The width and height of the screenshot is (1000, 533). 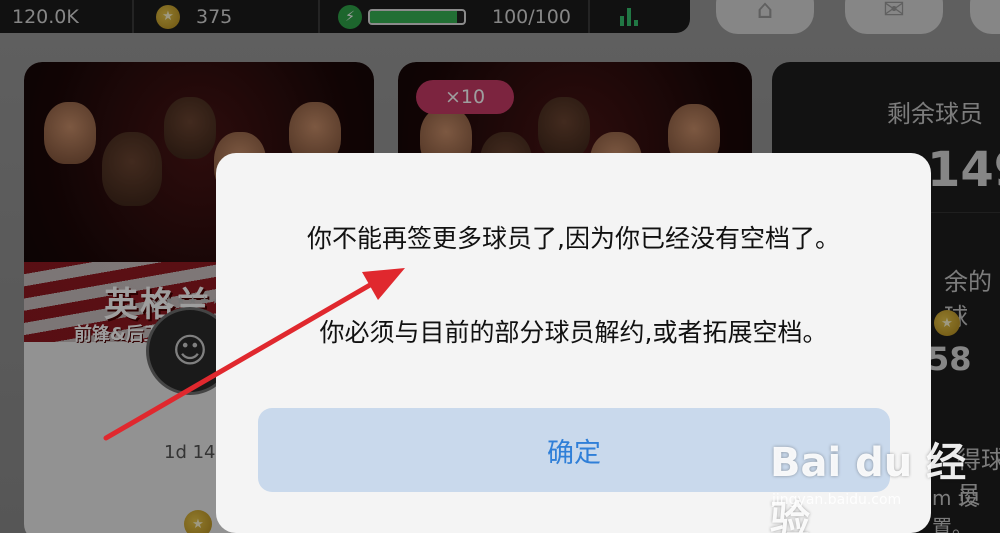 What do you see at coordinates (573, 238) in the screenshot?
I see `dialog-message-line1: 你不能再签更多球员了,因为你已经没有空档了。` at bounding box center [573, 238].